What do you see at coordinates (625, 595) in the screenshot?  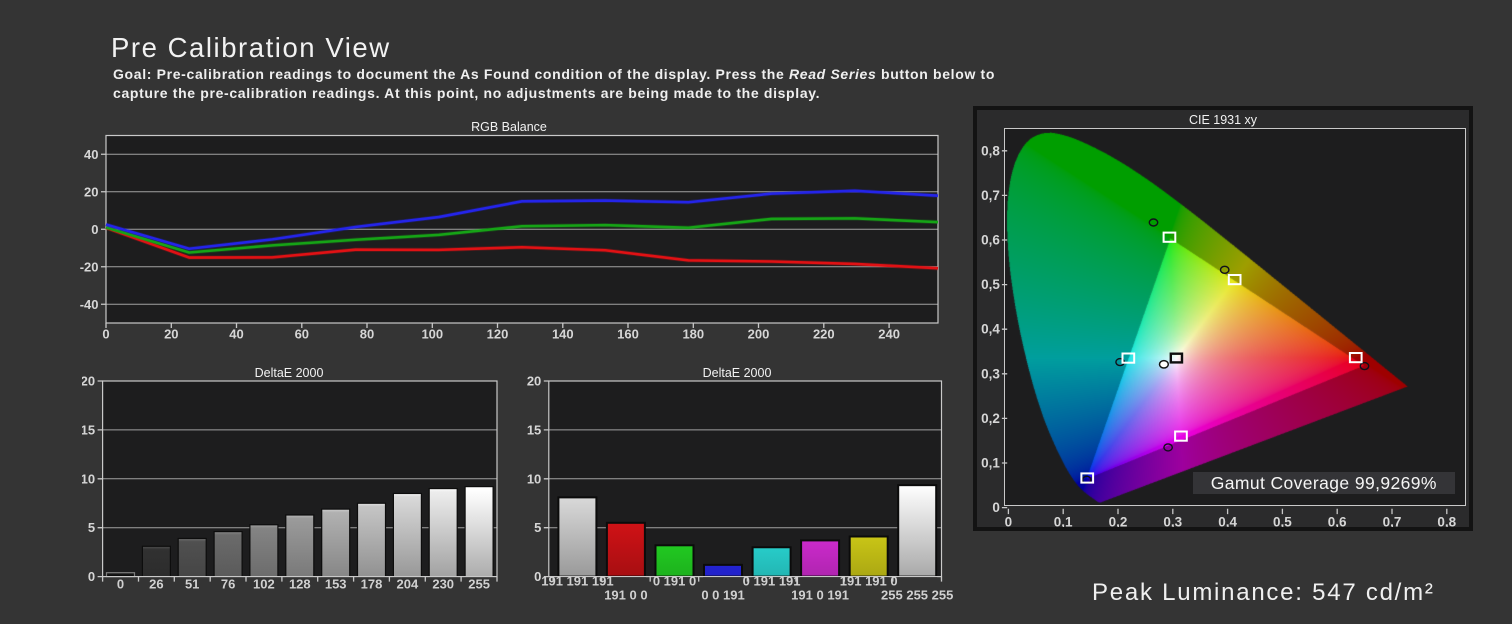 I see `svg-text: 191 0 0` at bounding box center [625, 595].